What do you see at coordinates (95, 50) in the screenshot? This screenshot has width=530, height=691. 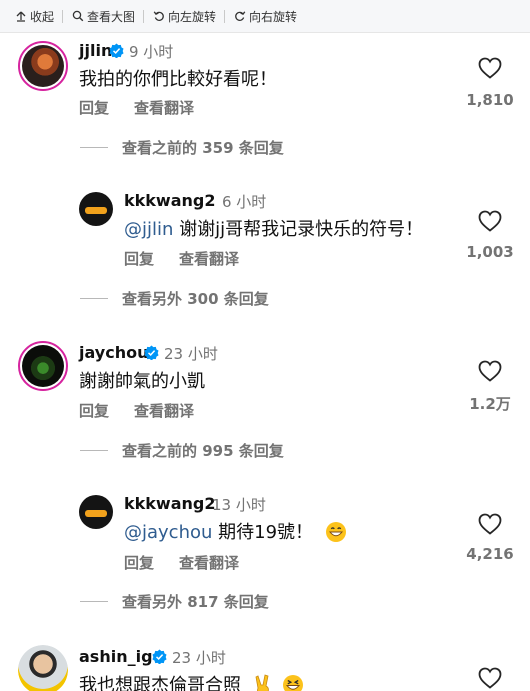 I see `comment-username: jjlin` at bounding box center [95, 50].